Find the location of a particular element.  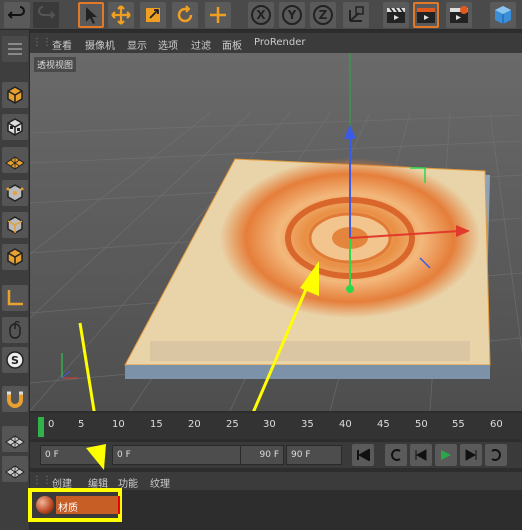

viewport-label: 透视视图 is located at coordinates (55, 64).